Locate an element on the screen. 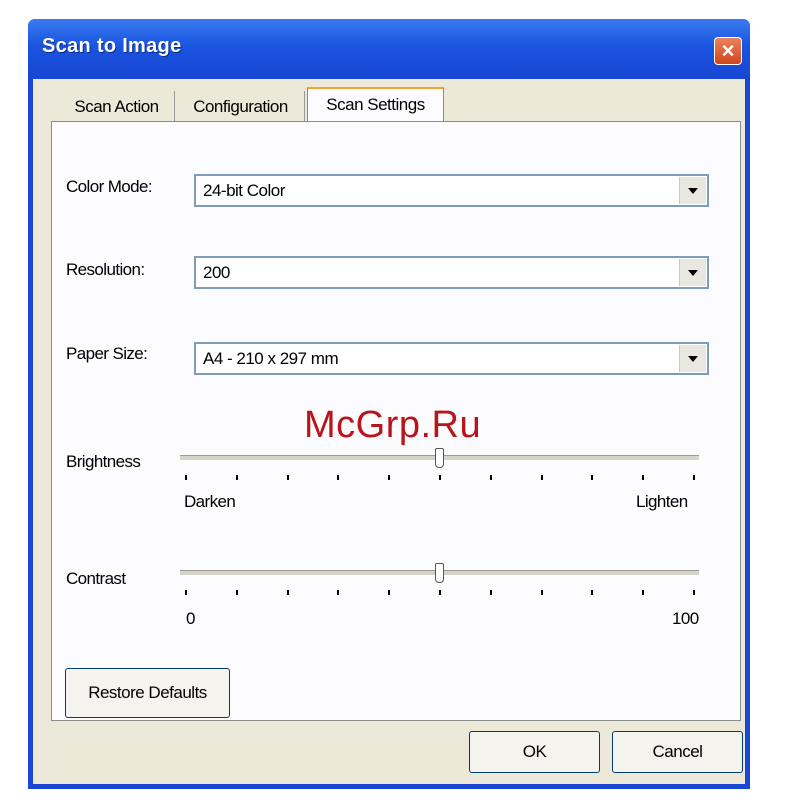 The width and height of the screenshot is (790, 808). cancel-button: Cancel is located at coordinates (677, 752).